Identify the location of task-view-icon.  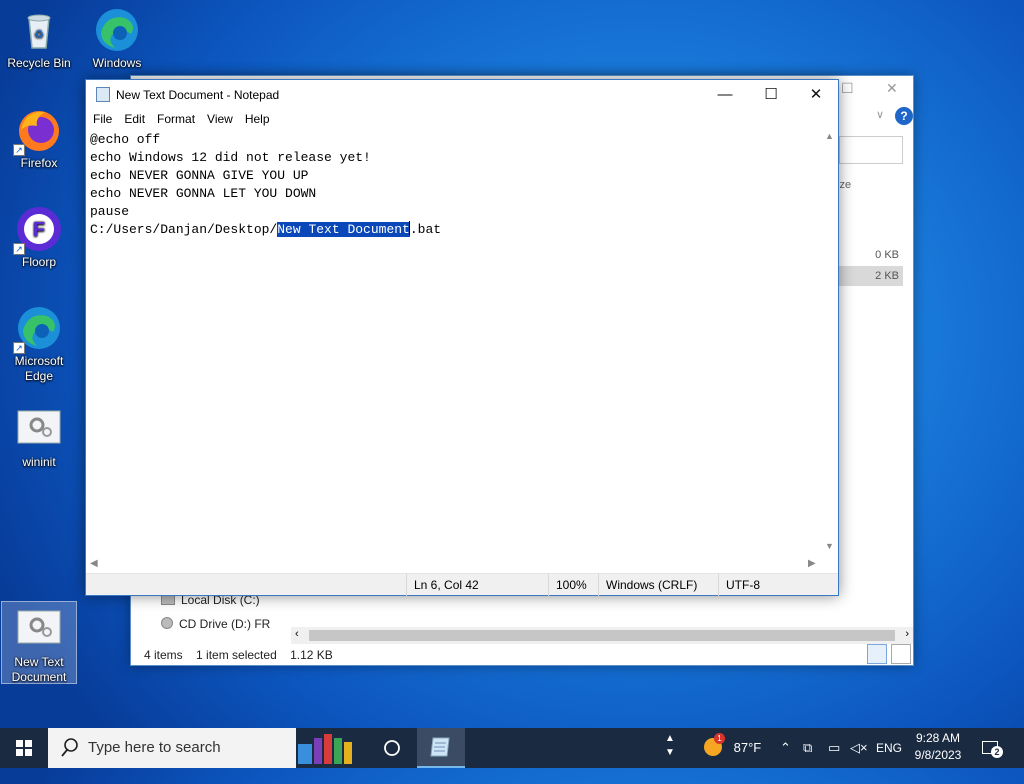
(392, 748).